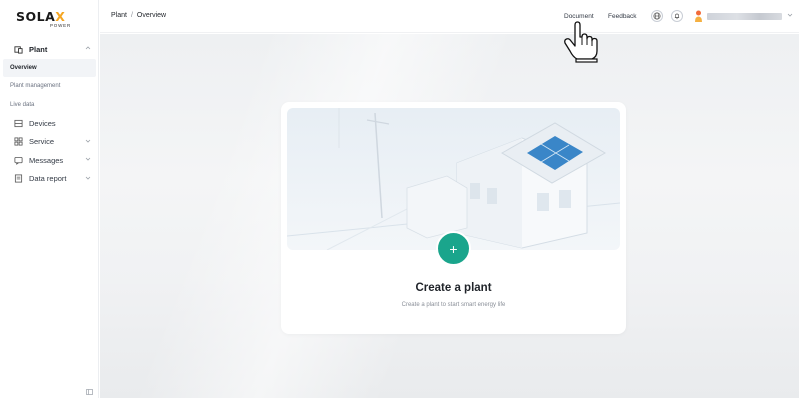  What do you see at coordinates (657, 16) in the screenshot?
I see `globe-icon` at bounding box center [657, 16].